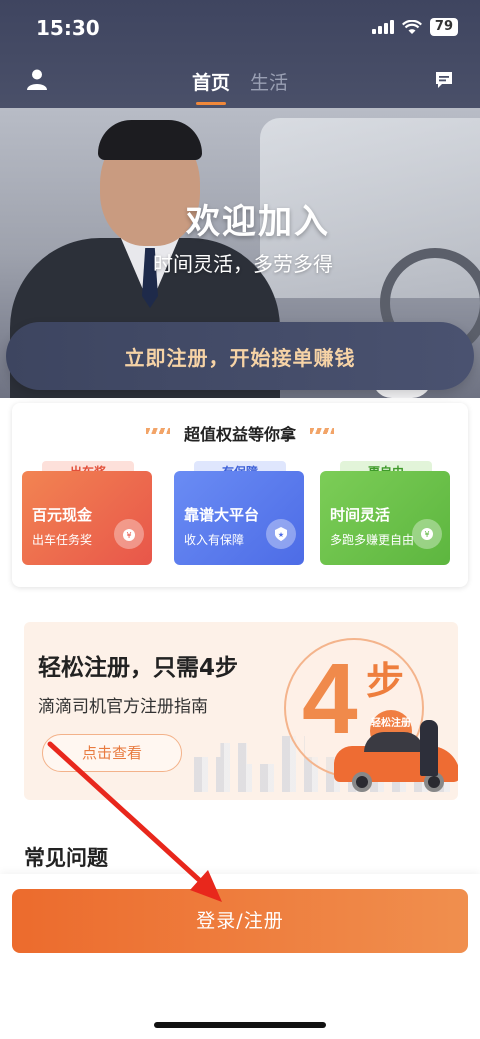  What do you see at coordinates (258, 222) in the screenshot?
I see `hero-title: 欢迎加入` at bounding box center [258, 222].